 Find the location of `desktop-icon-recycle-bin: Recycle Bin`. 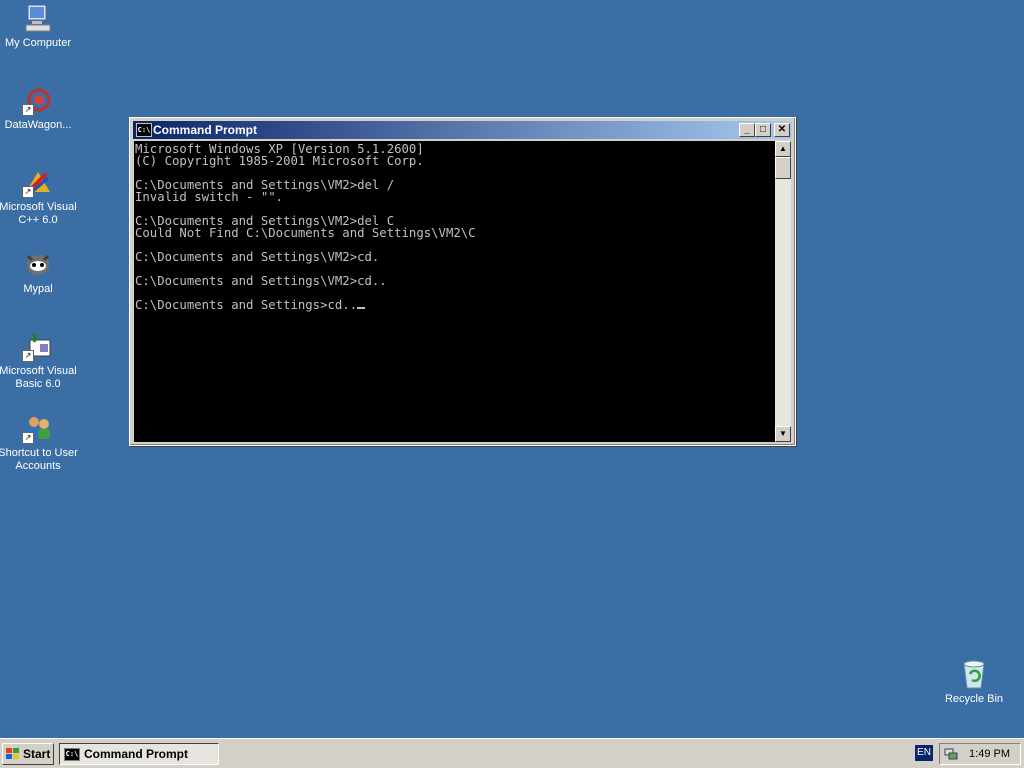

desktop-icon-recycle-bin: Recycle Bin is located at coordinates (974, 682).